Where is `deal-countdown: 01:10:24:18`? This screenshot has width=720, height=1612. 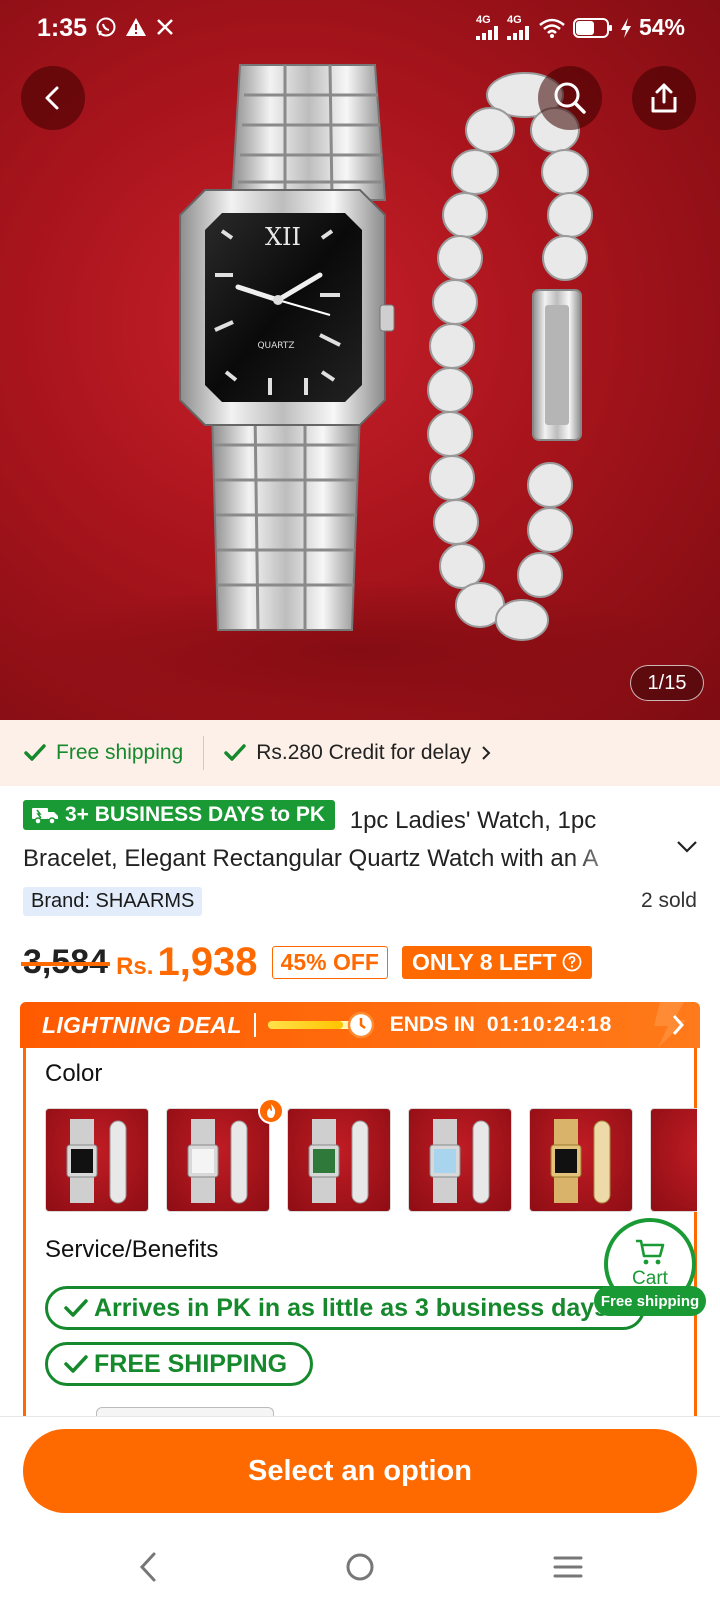 deal-countdown: 01:10:24:18 is located at coordinates (549, 1024).